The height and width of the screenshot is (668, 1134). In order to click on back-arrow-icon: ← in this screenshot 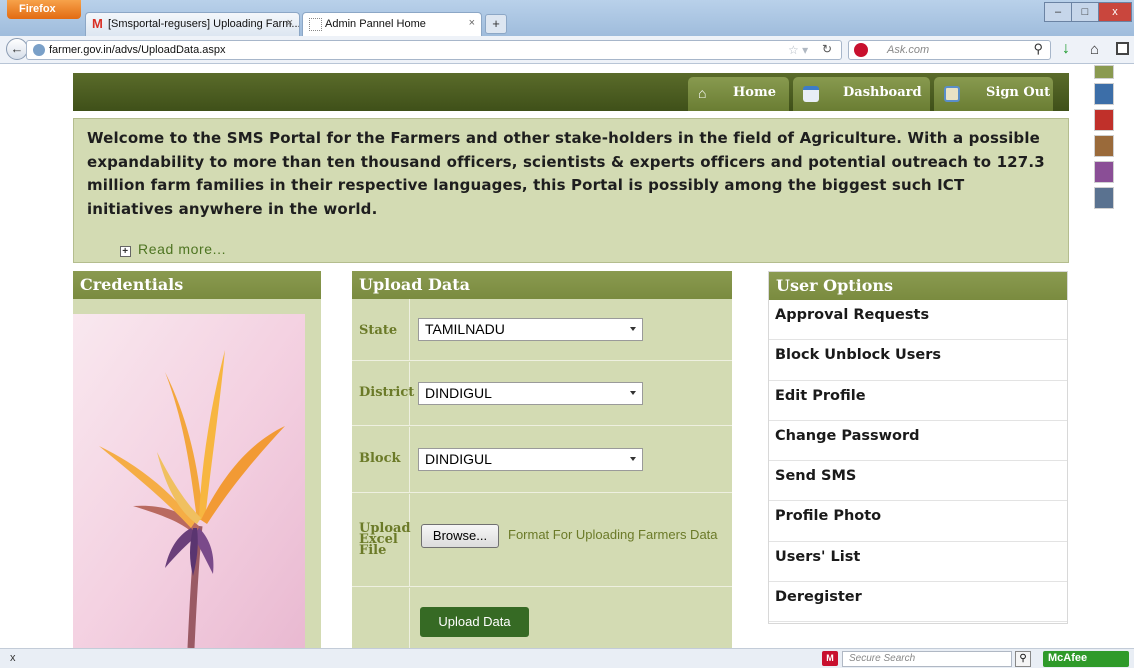, I will do `click(17, 49)`.